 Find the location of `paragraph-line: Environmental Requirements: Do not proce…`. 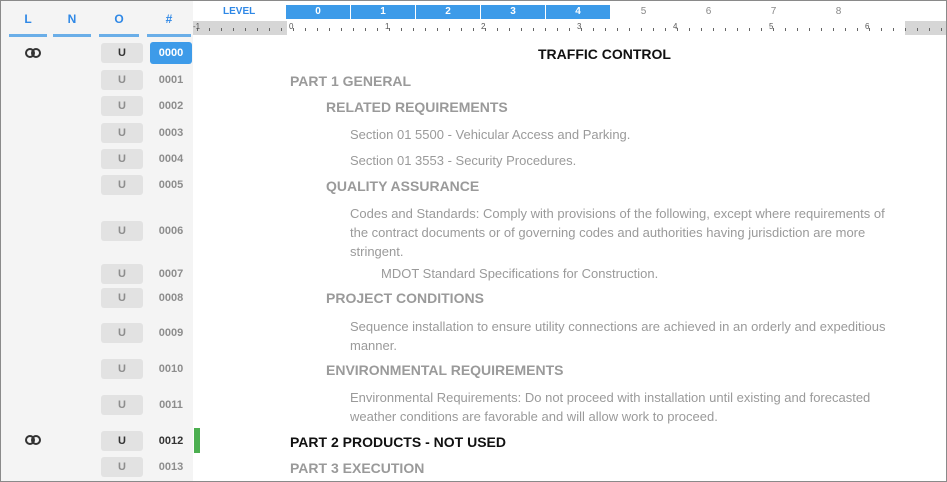

paragraph-line: Environmental Requirements: Do not proce… is located at coordinates (610, 397).